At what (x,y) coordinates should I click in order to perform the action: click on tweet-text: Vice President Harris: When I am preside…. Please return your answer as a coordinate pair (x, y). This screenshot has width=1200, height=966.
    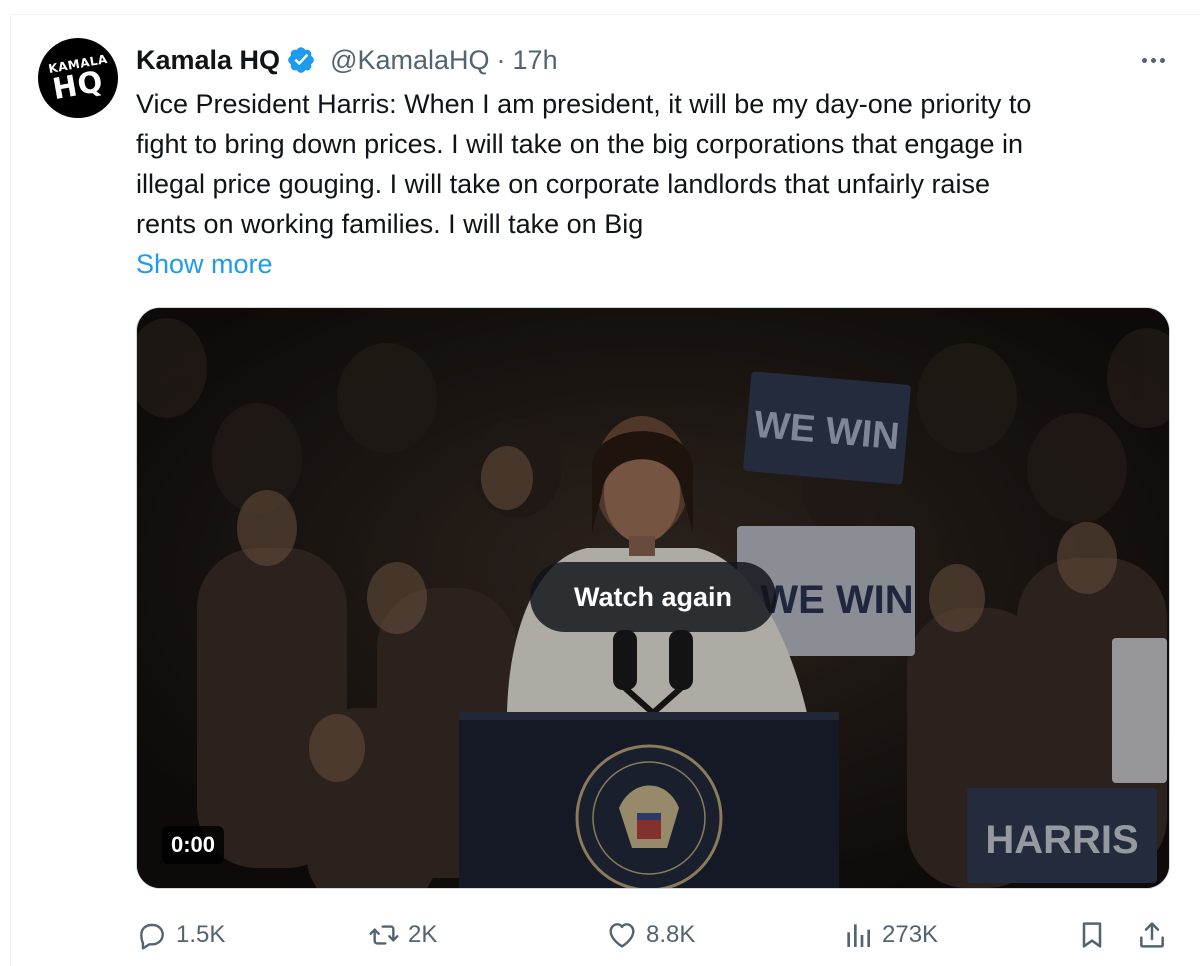
    Looking at the image, I should click on (656, 164).